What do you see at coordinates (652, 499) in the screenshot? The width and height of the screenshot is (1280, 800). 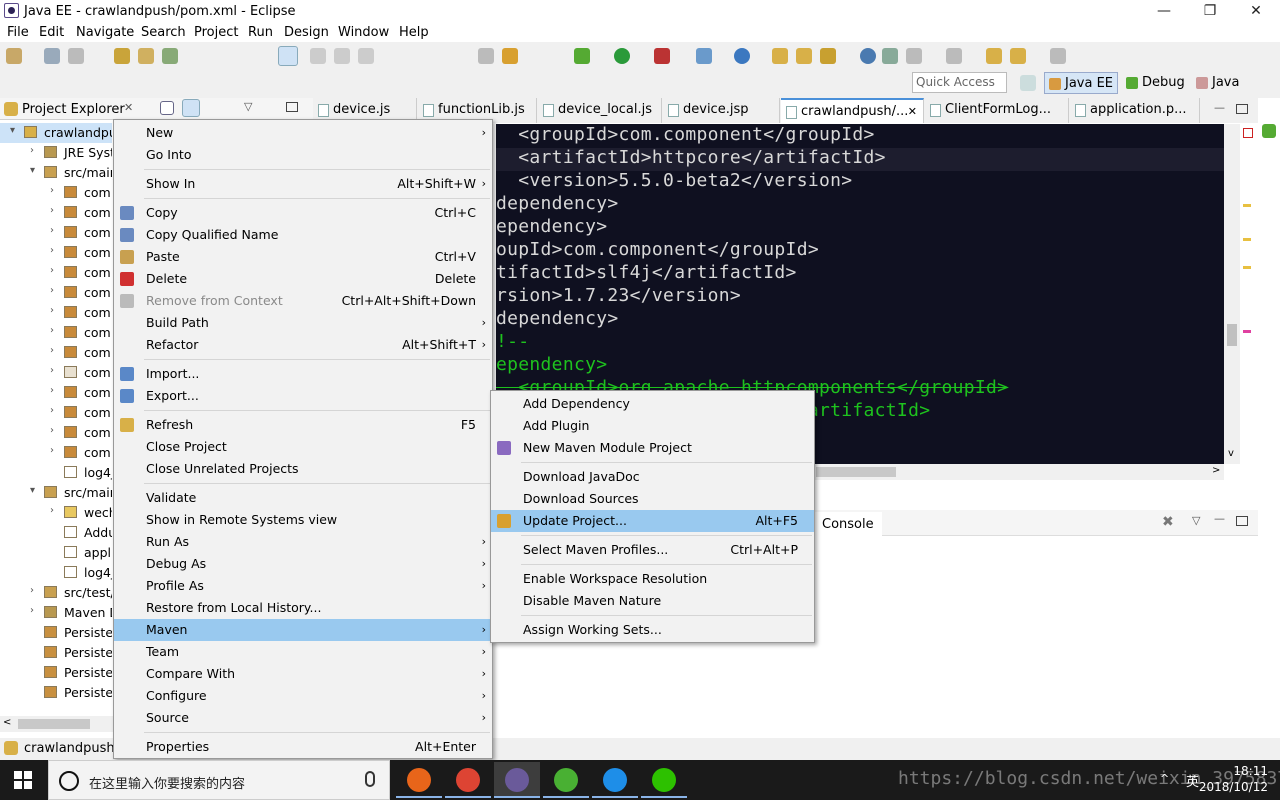 I see `menu-item-download-sources: Download Sources` at bounding box center [652, 499].